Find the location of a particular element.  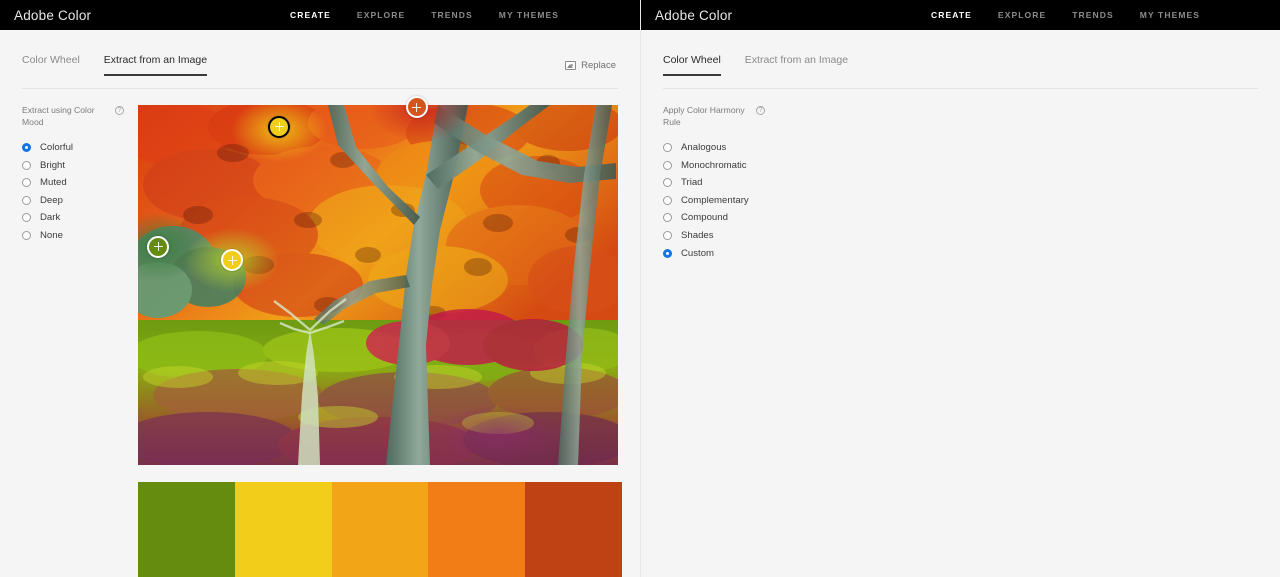

replace-button: Replace is located at coordinates (590, 65).